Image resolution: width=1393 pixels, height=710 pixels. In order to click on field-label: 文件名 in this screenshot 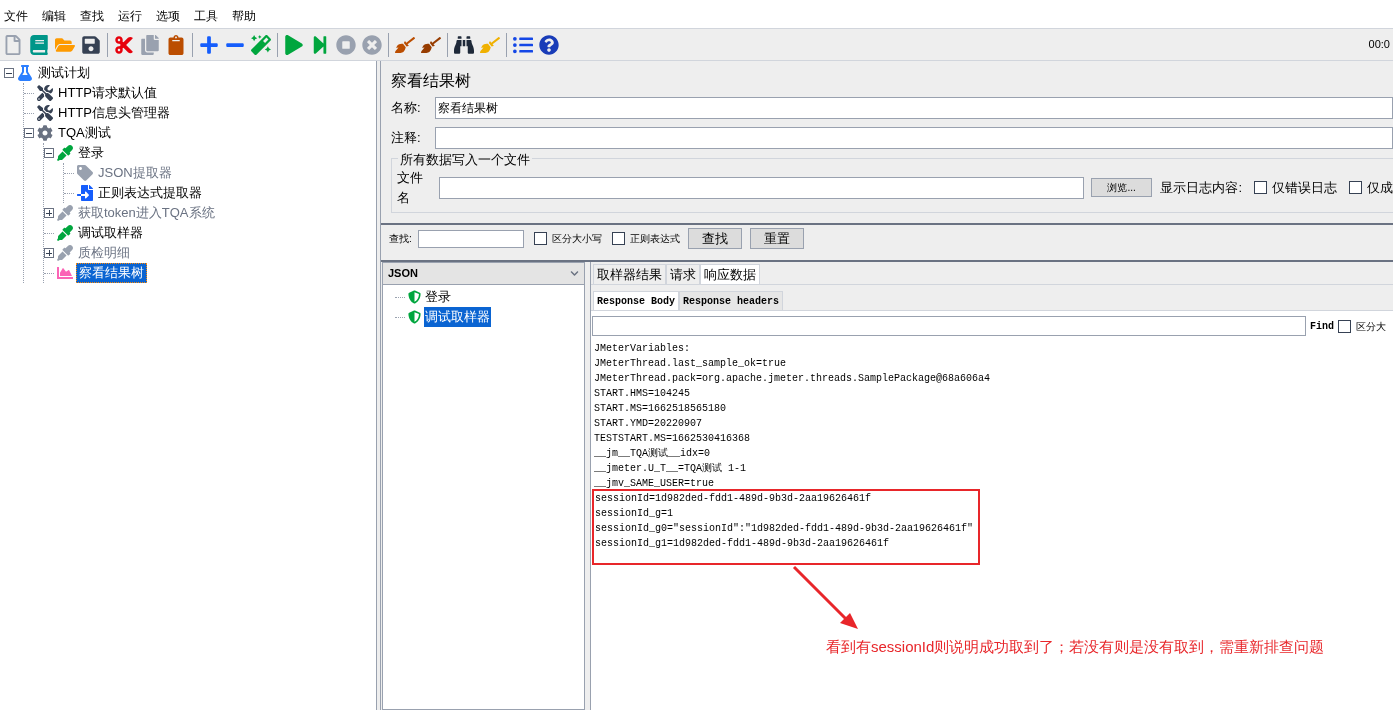, I will do `click(410, 188)`.